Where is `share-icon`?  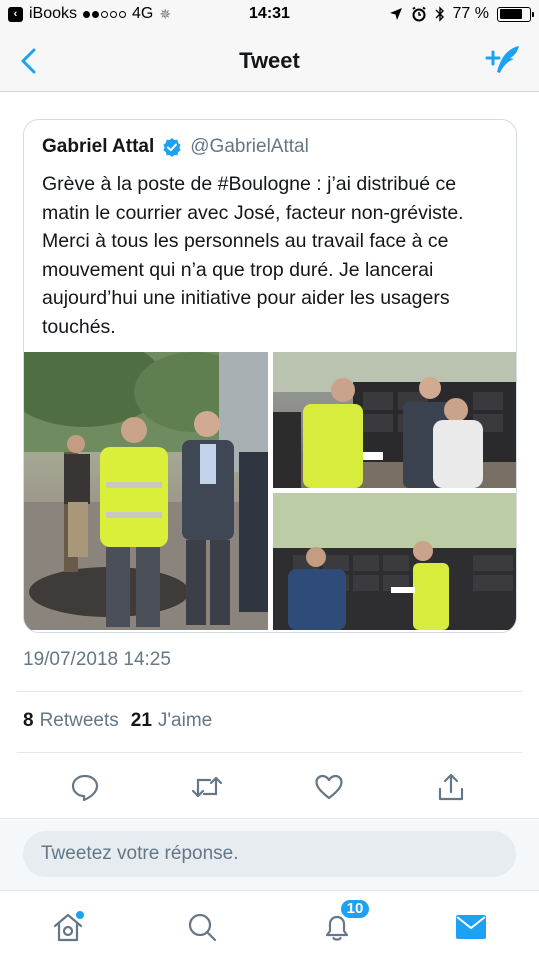
share-icon is located at coordinates (451, 787).